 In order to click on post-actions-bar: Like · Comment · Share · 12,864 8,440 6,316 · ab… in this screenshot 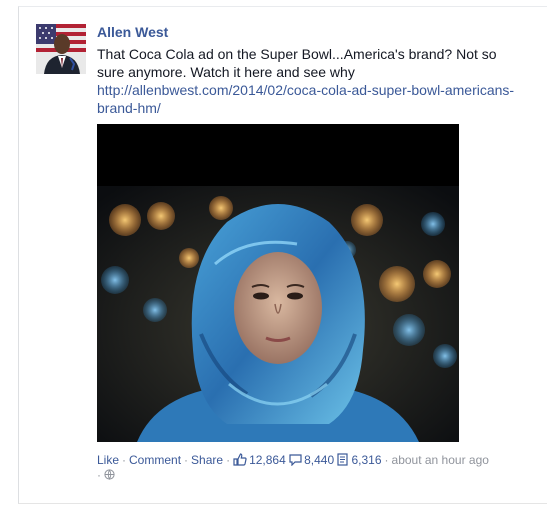, I will do `click(312, 468)`.